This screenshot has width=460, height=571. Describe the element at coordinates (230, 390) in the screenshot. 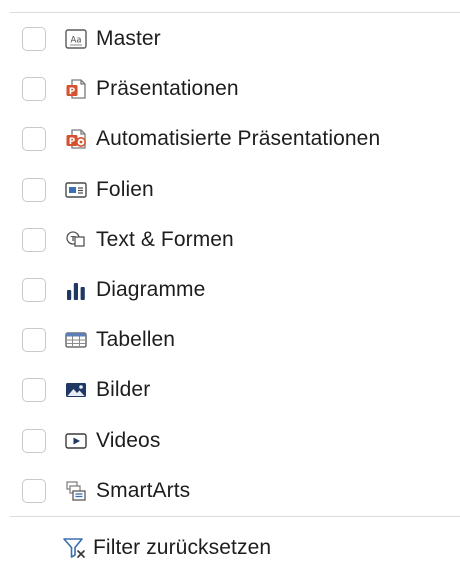

I see `filter-item-images: Bilder` at that location.